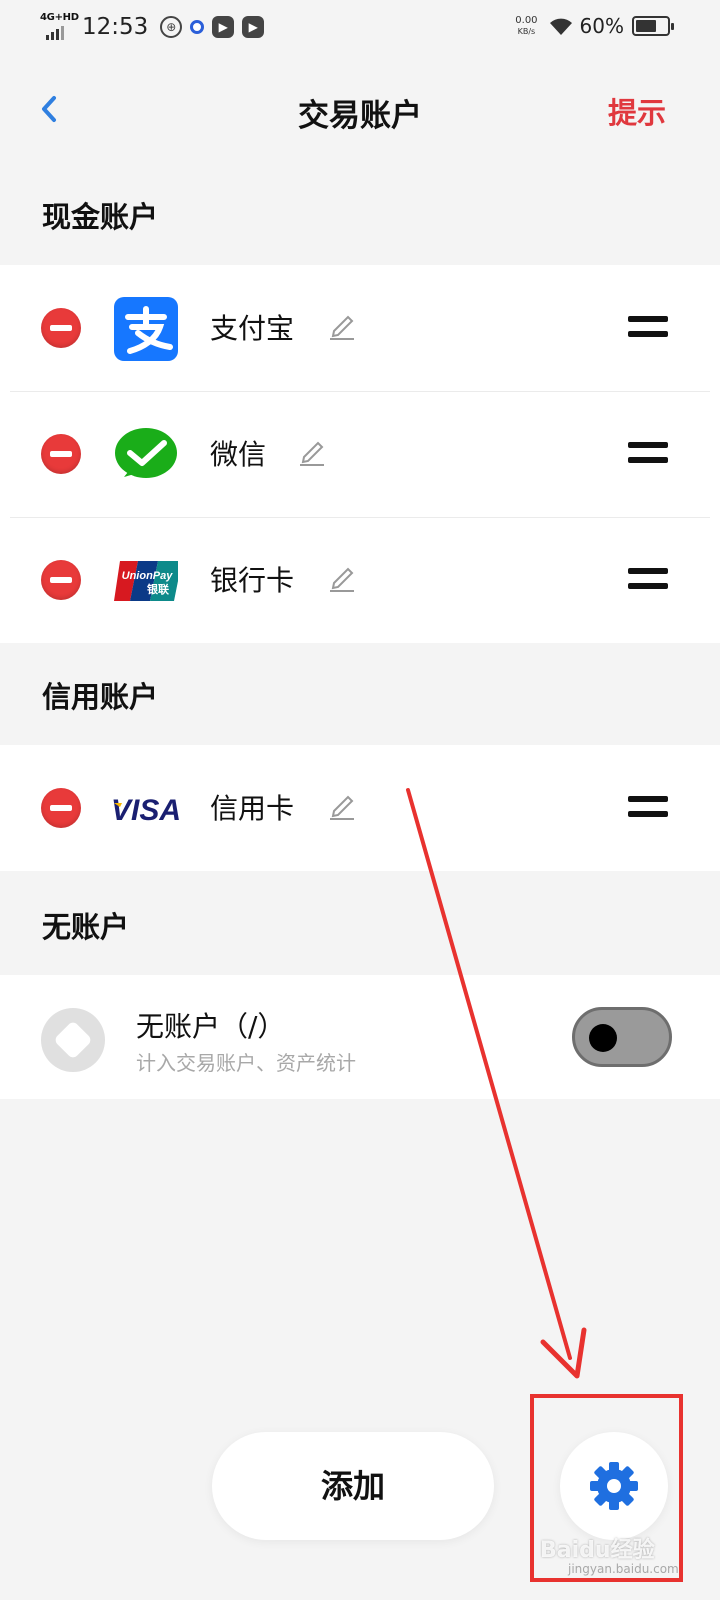 The height and width of the screenshot is (1600, 720). I want to click on svg-text: VISA, so click(146, 810).